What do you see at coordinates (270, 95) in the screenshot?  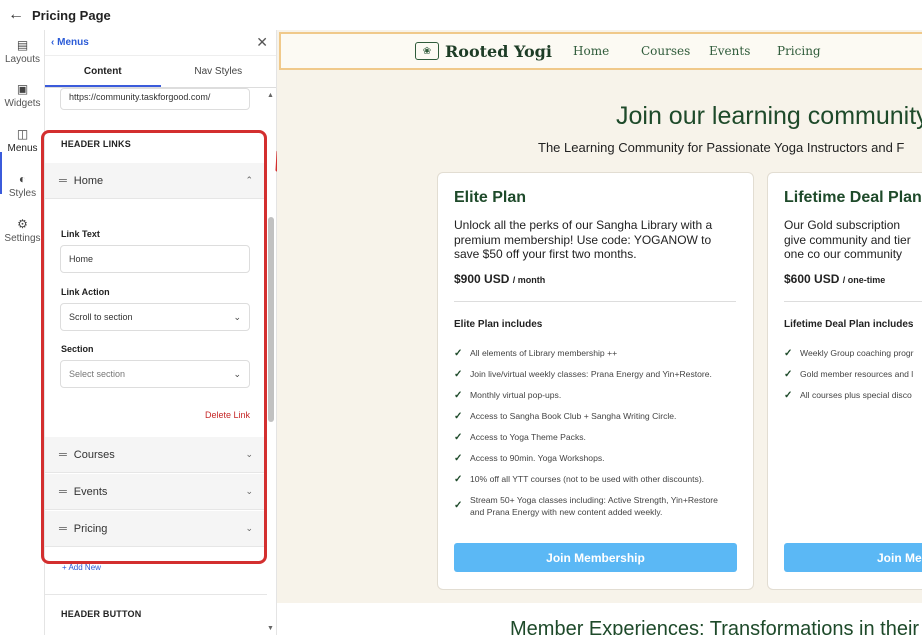 I see `scroll-up-icon: ▲` at bounding box center [270, 95].